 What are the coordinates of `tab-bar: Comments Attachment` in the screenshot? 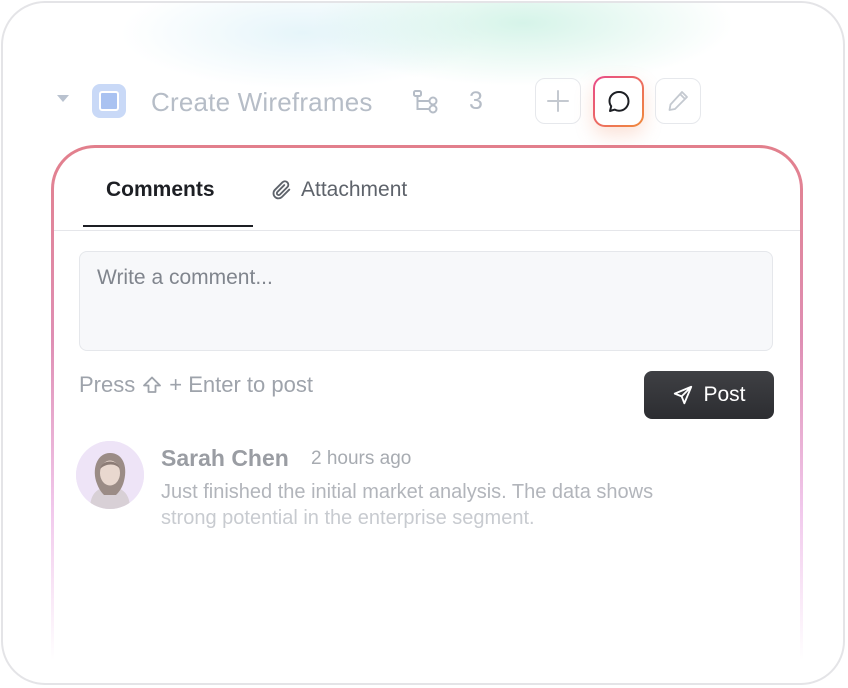 It's located at (427, 189).